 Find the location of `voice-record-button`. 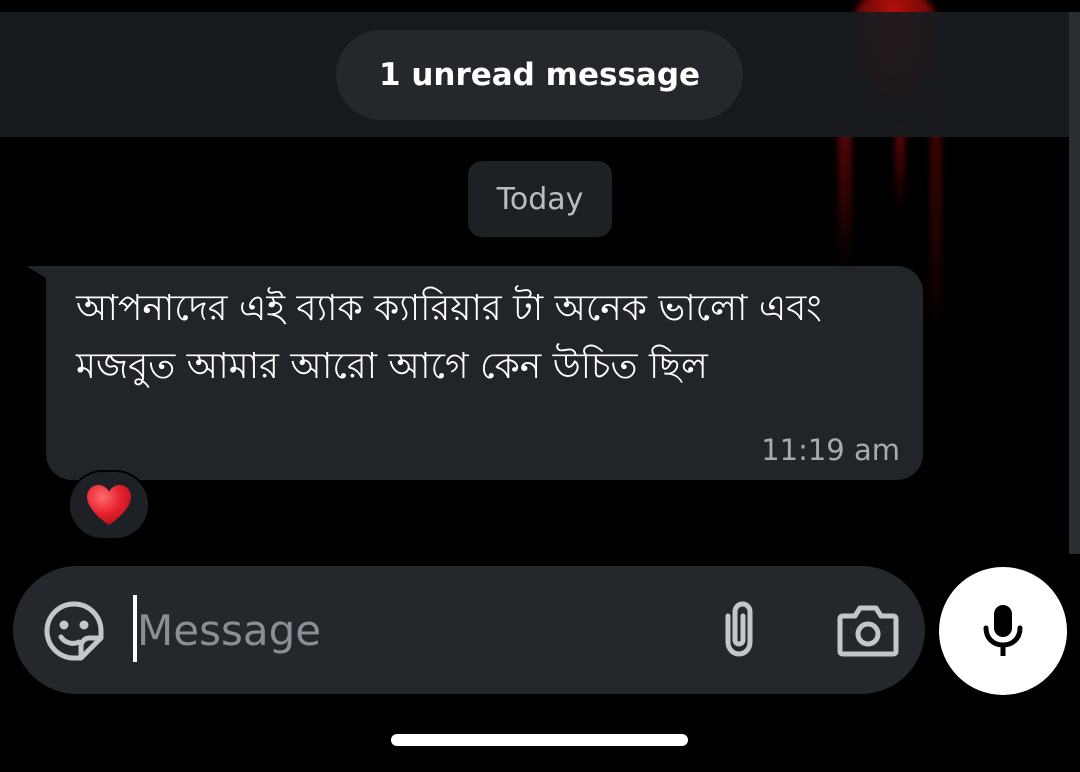

voice-record-button is located at coordinates (1003, 631).